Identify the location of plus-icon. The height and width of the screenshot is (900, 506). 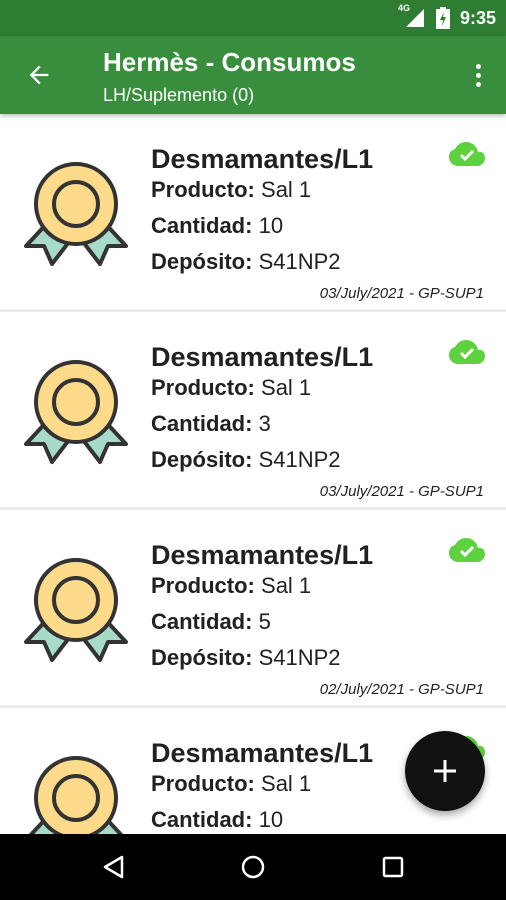
(445, 771).